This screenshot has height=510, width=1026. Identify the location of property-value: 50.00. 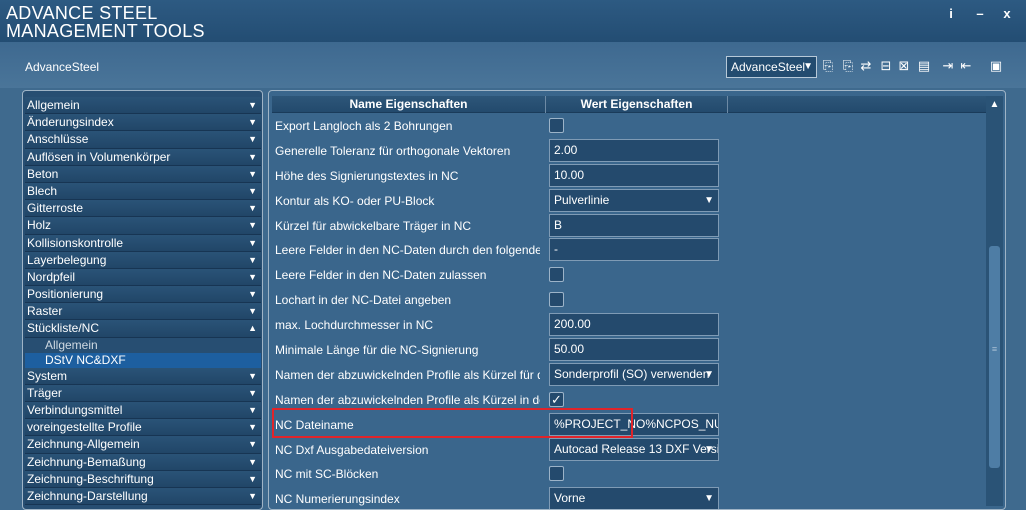
(569, 349).